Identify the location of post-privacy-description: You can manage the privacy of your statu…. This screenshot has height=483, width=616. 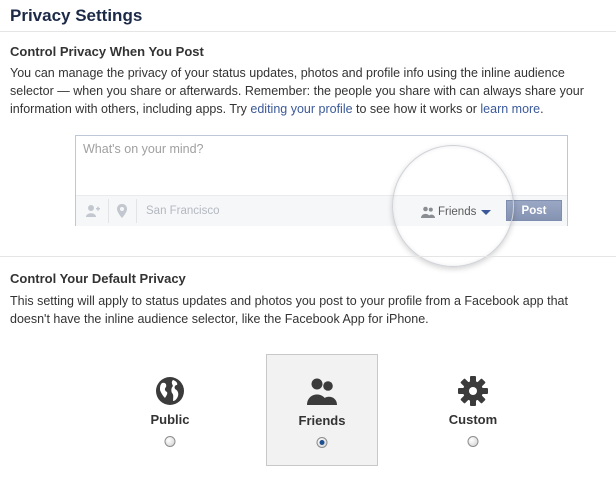
(310, 91).